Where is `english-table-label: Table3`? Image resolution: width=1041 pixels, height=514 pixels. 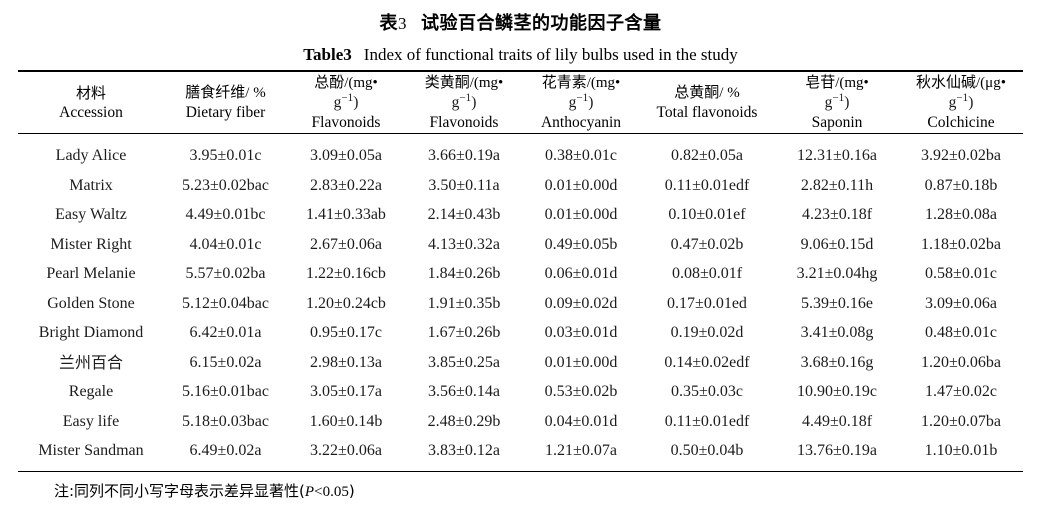 english-table-label: Table3 is located at coordinates (327, 54).